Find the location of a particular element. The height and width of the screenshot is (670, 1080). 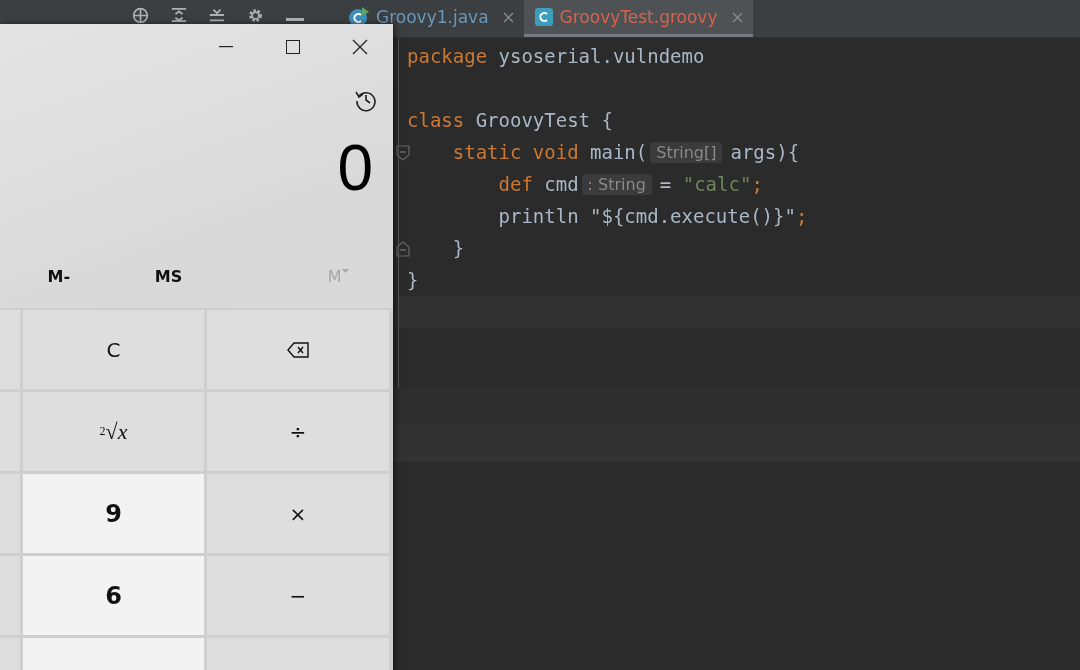

operator-button: × is located at coordinates (298, 513).